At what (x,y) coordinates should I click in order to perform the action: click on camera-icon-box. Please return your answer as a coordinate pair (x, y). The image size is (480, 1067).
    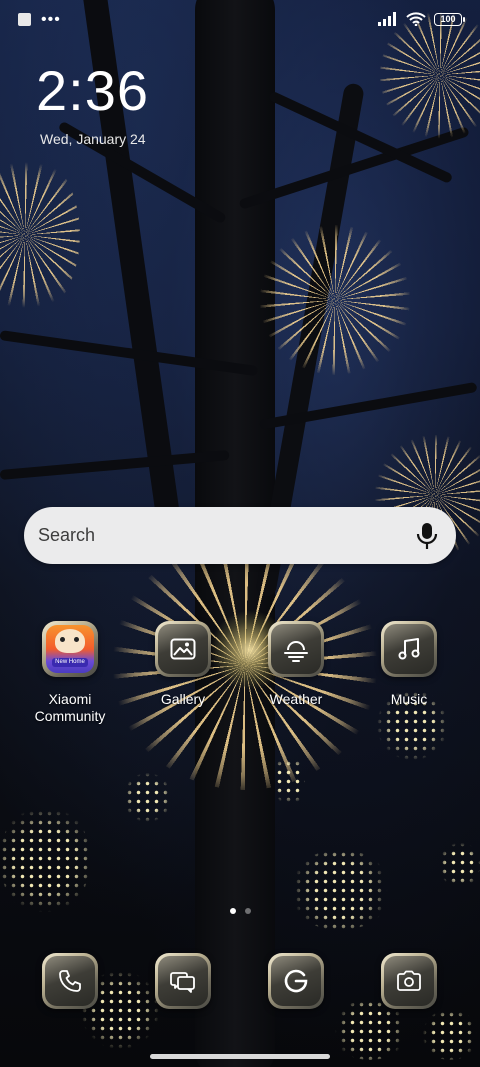
    Looking at the image, I should click on (409, 981).